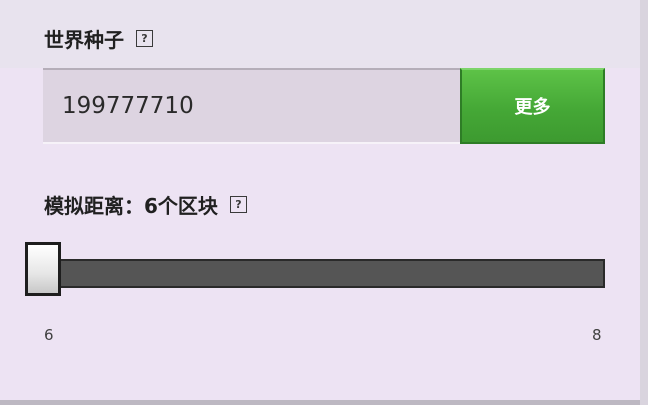 Image resolution: width=648 pixels, height=405 pixels. I want to click on world-seed-label-row: 世界种子 ?, so click(98, 38).